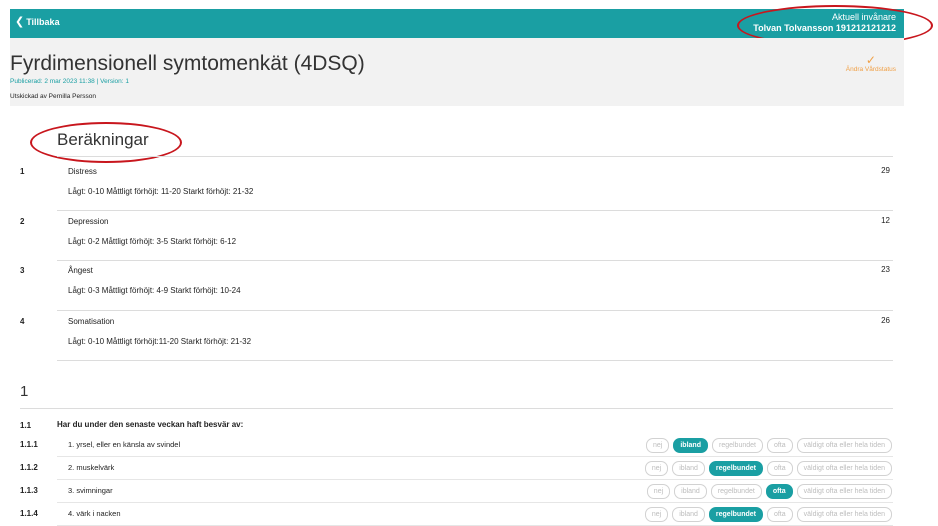  What do you see at coordinates (20, 21) in the screenshot?
I see `chevron-left-icon: ❮` at bounding box center [20, 21].